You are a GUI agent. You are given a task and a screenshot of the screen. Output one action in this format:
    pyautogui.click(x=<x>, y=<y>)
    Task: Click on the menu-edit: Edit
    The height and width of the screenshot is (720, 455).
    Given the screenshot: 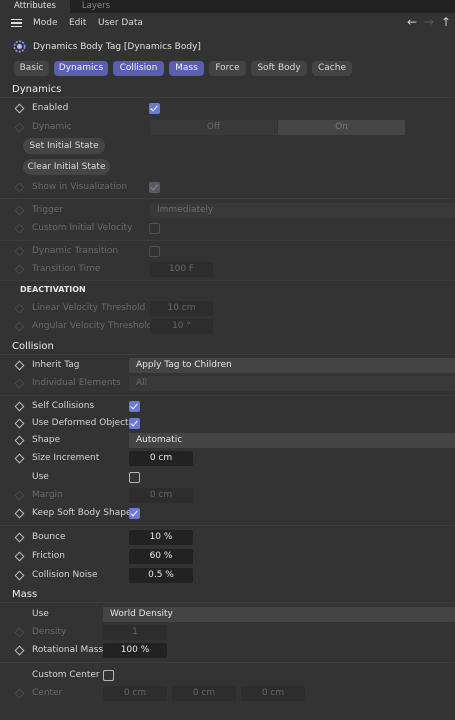 What is the action you would take?
    pyautogui.click(x=77, y=23)
    